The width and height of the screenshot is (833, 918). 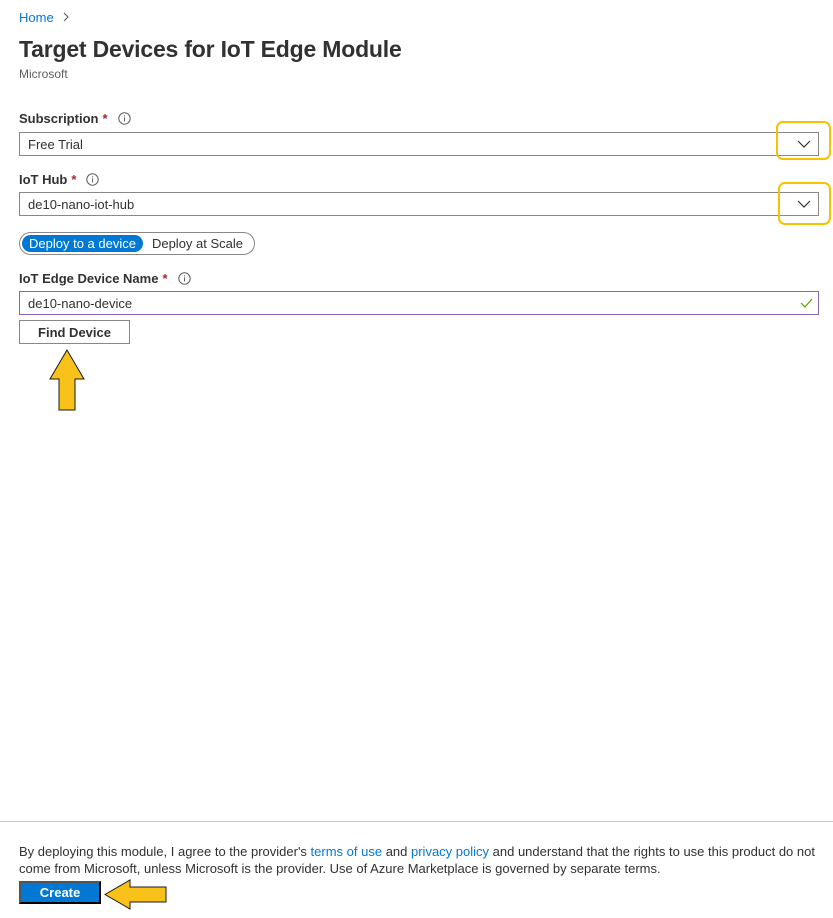 What do you see at coordinates (396, 851) in the screenshot?
I see `terms-and: and` at bounding box center [396, 851].